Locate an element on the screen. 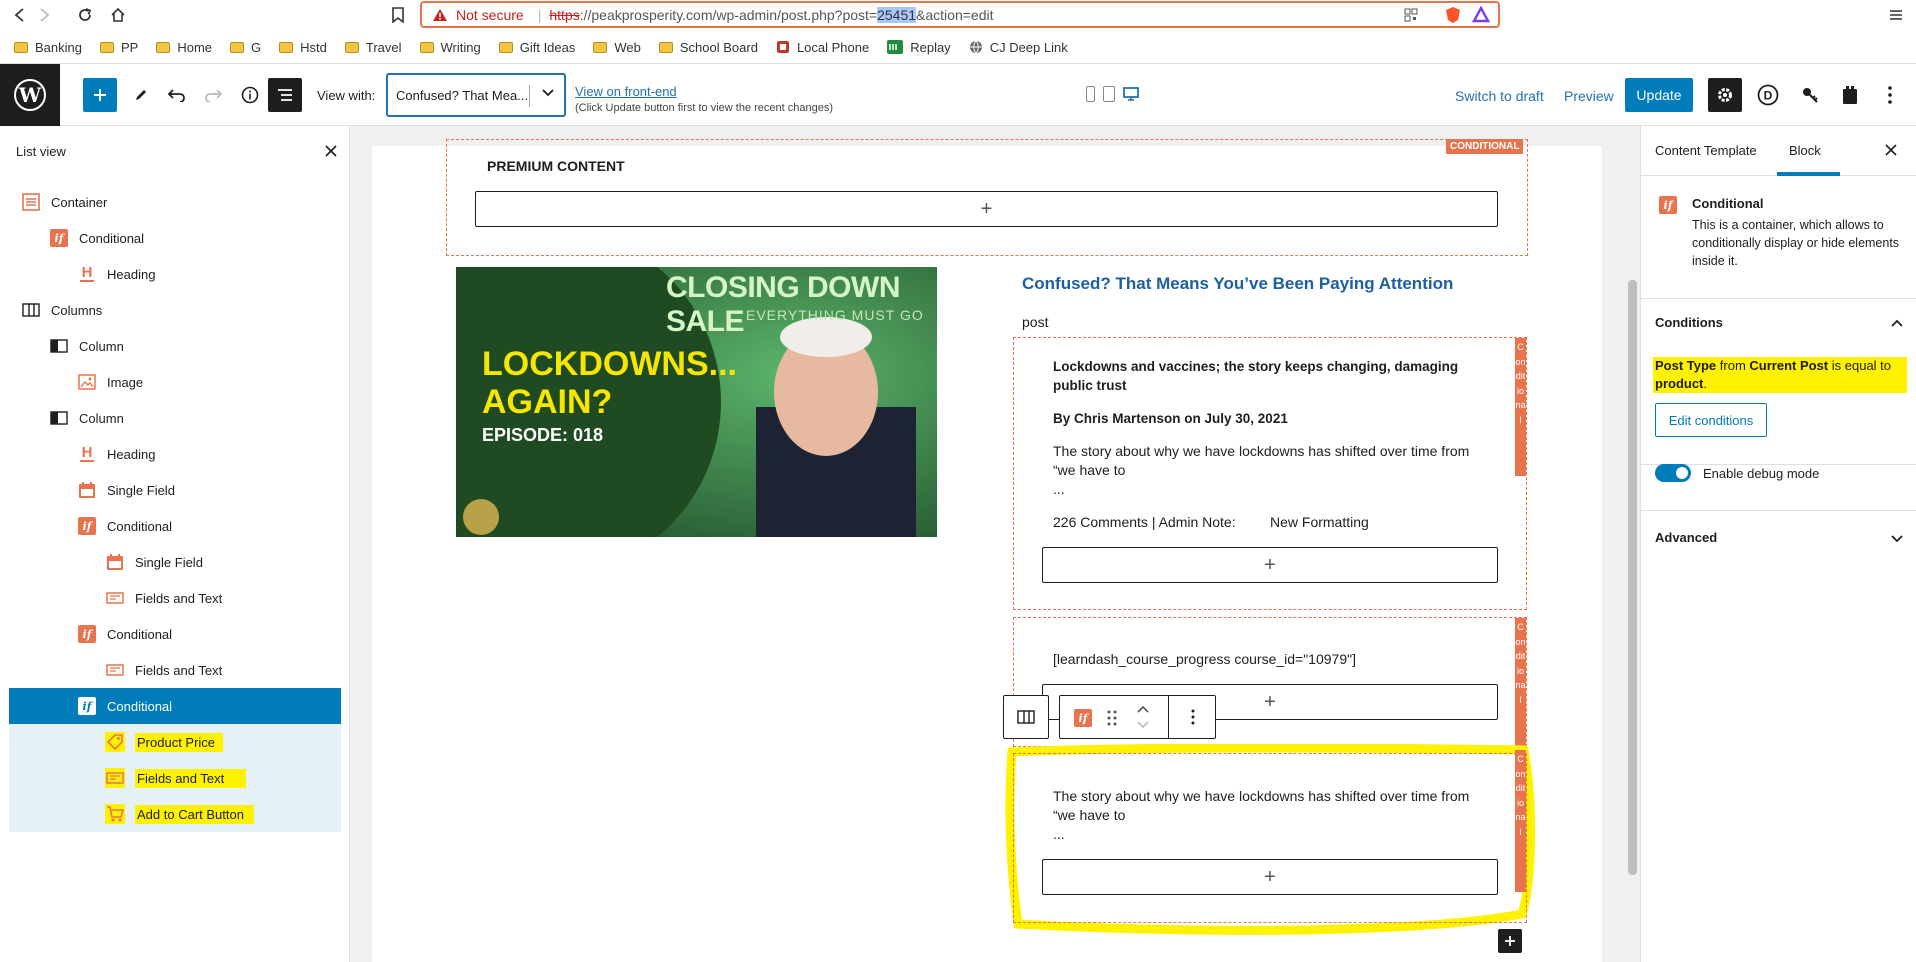 The image size is (1916, 962). bookmark-item: Travel is located at coordinates (373, 47).